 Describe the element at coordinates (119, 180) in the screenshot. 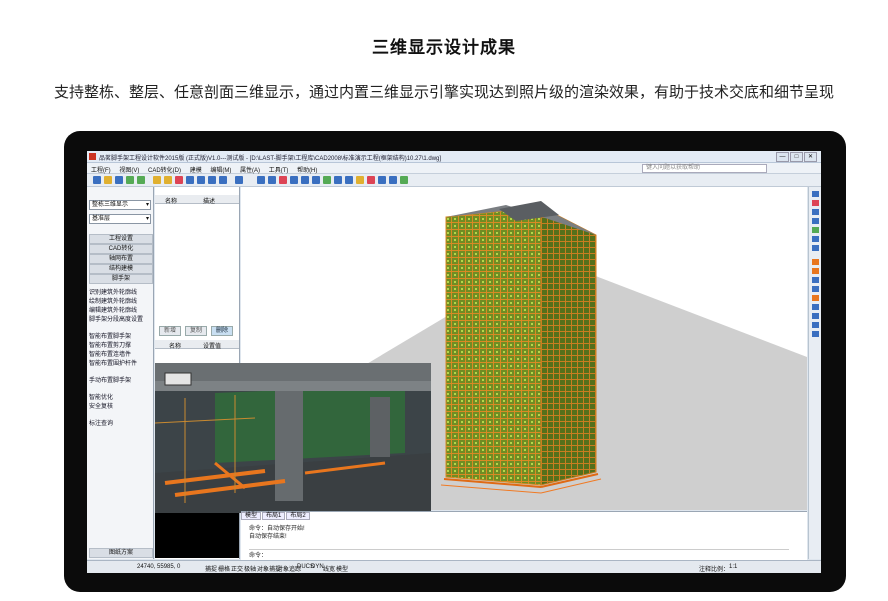

I see `save-icon` at that location.